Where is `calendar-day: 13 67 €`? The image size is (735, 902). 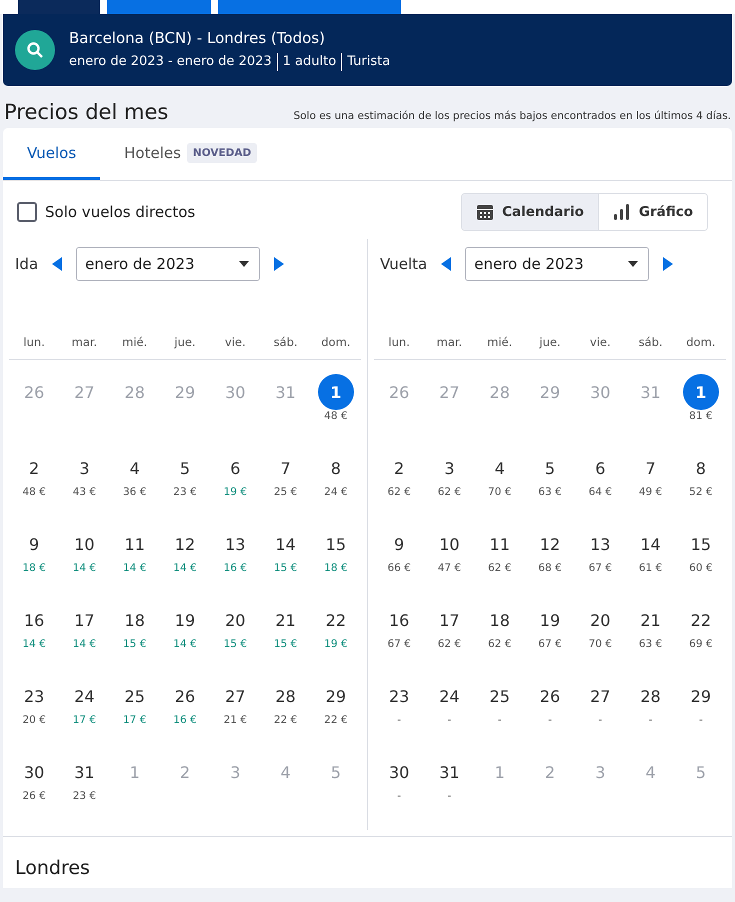
calendar-day: 13 67 € is located at coordinates (600, 564).